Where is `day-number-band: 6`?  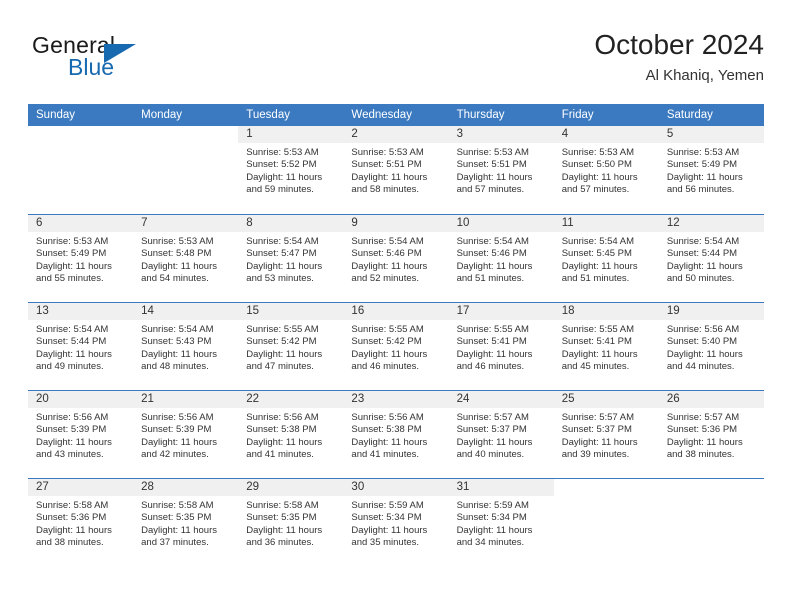 day-number-band: 6 is located at coordinates (81, 223).